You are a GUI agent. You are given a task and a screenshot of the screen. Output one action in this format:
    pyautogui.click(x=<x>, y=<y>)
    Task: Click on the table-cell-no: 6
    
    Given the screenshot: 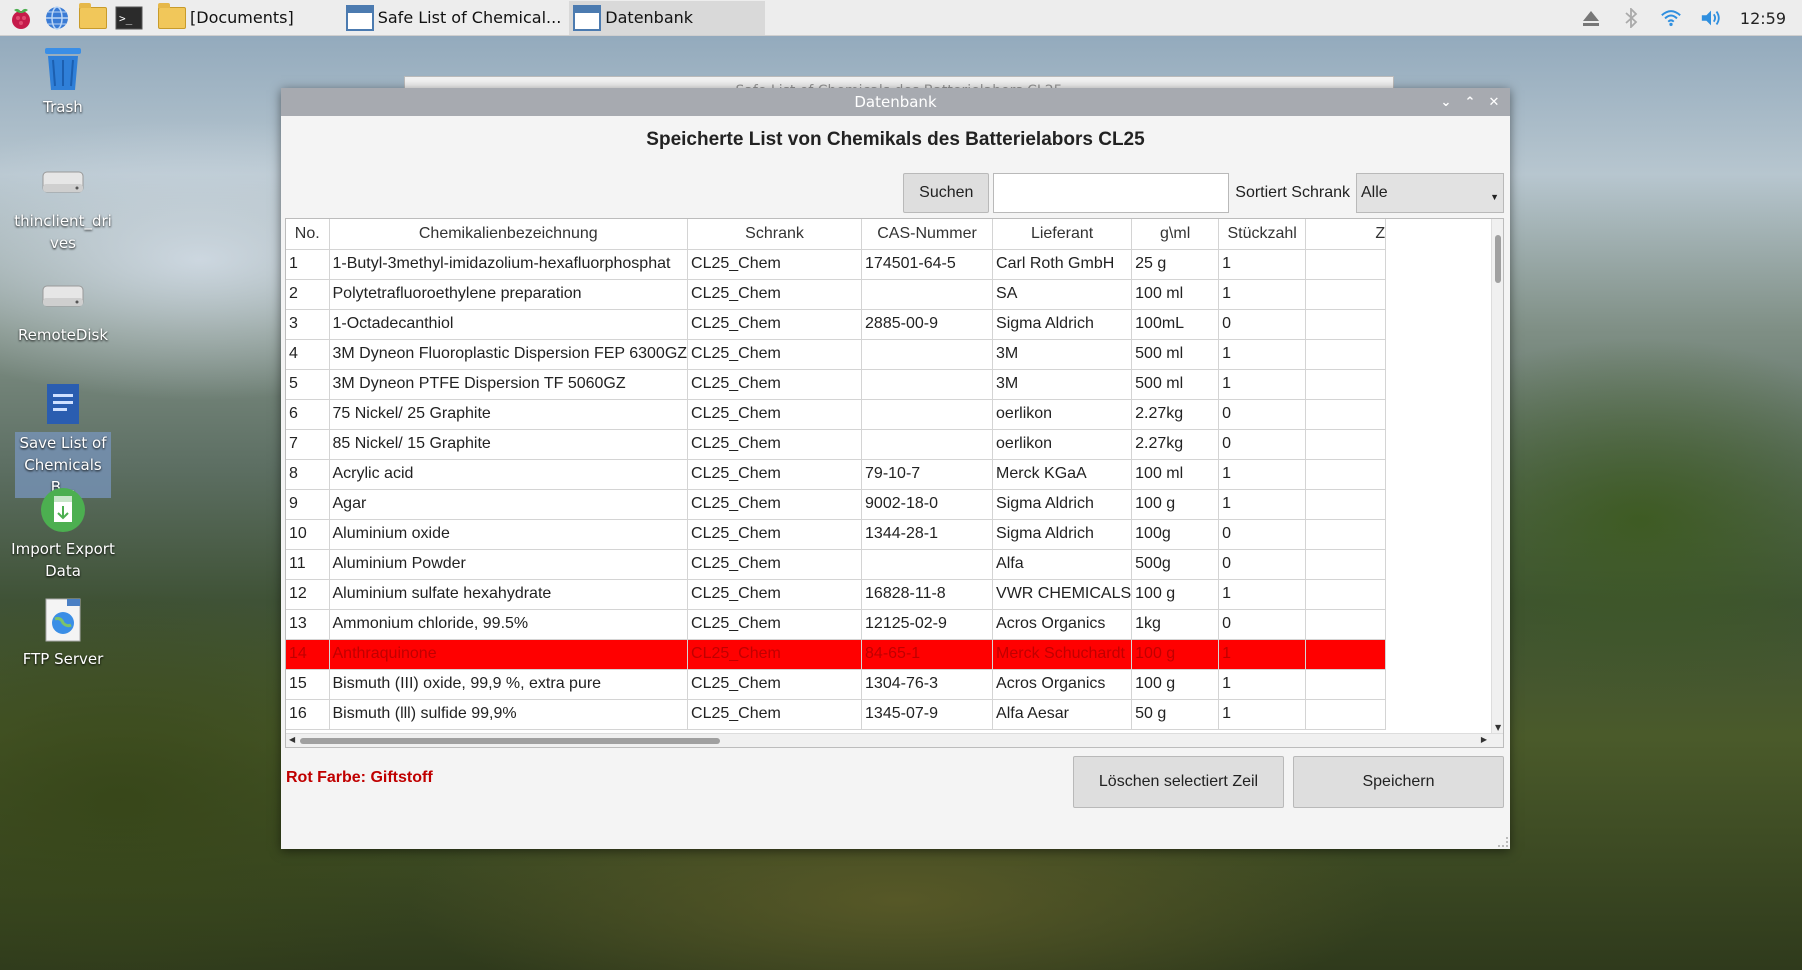 What is the action you would take?
    pyautogui.click(x=308, y=414)
    